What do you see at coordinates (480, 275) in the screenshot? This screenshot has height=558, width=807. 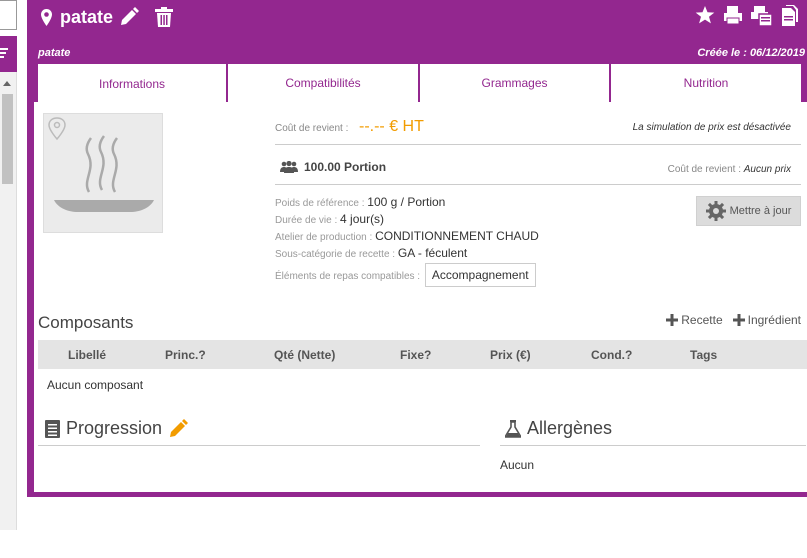 I see `compat-tag: Accompagnement` at bounding box center [480, 275].